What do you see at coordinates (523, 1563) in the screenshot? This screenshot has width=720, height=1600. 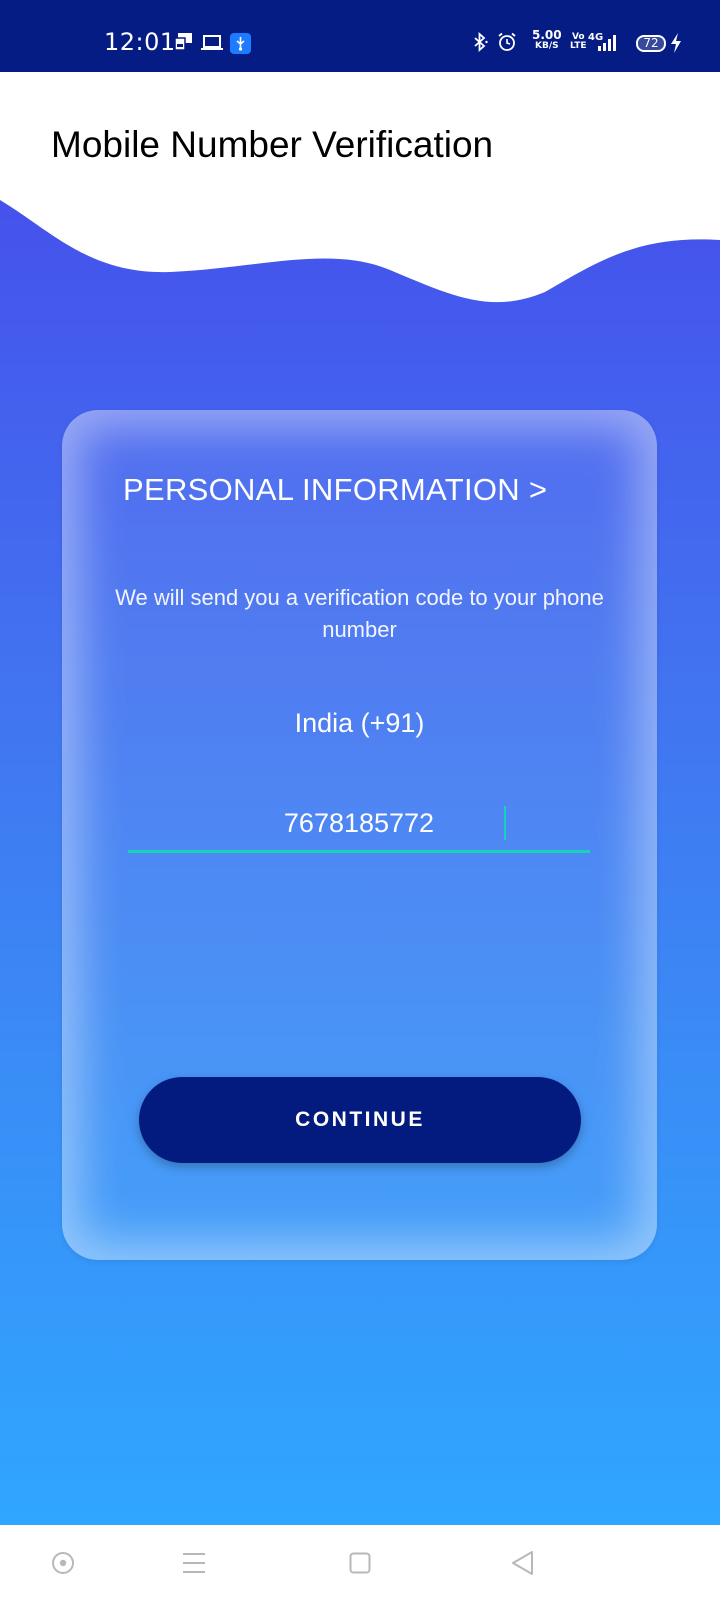 I see `back-triangle-icon` at bounding box center [523, 1563].